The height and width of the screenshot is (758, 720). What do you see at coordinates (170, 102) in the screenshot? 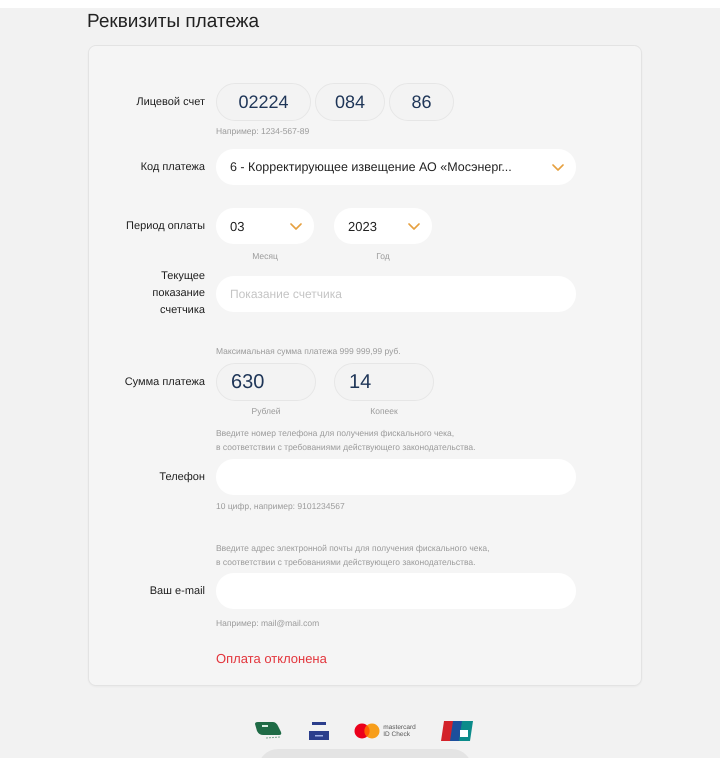
I see `field-label: Лицевой счет` at bounding box center [170, 102].